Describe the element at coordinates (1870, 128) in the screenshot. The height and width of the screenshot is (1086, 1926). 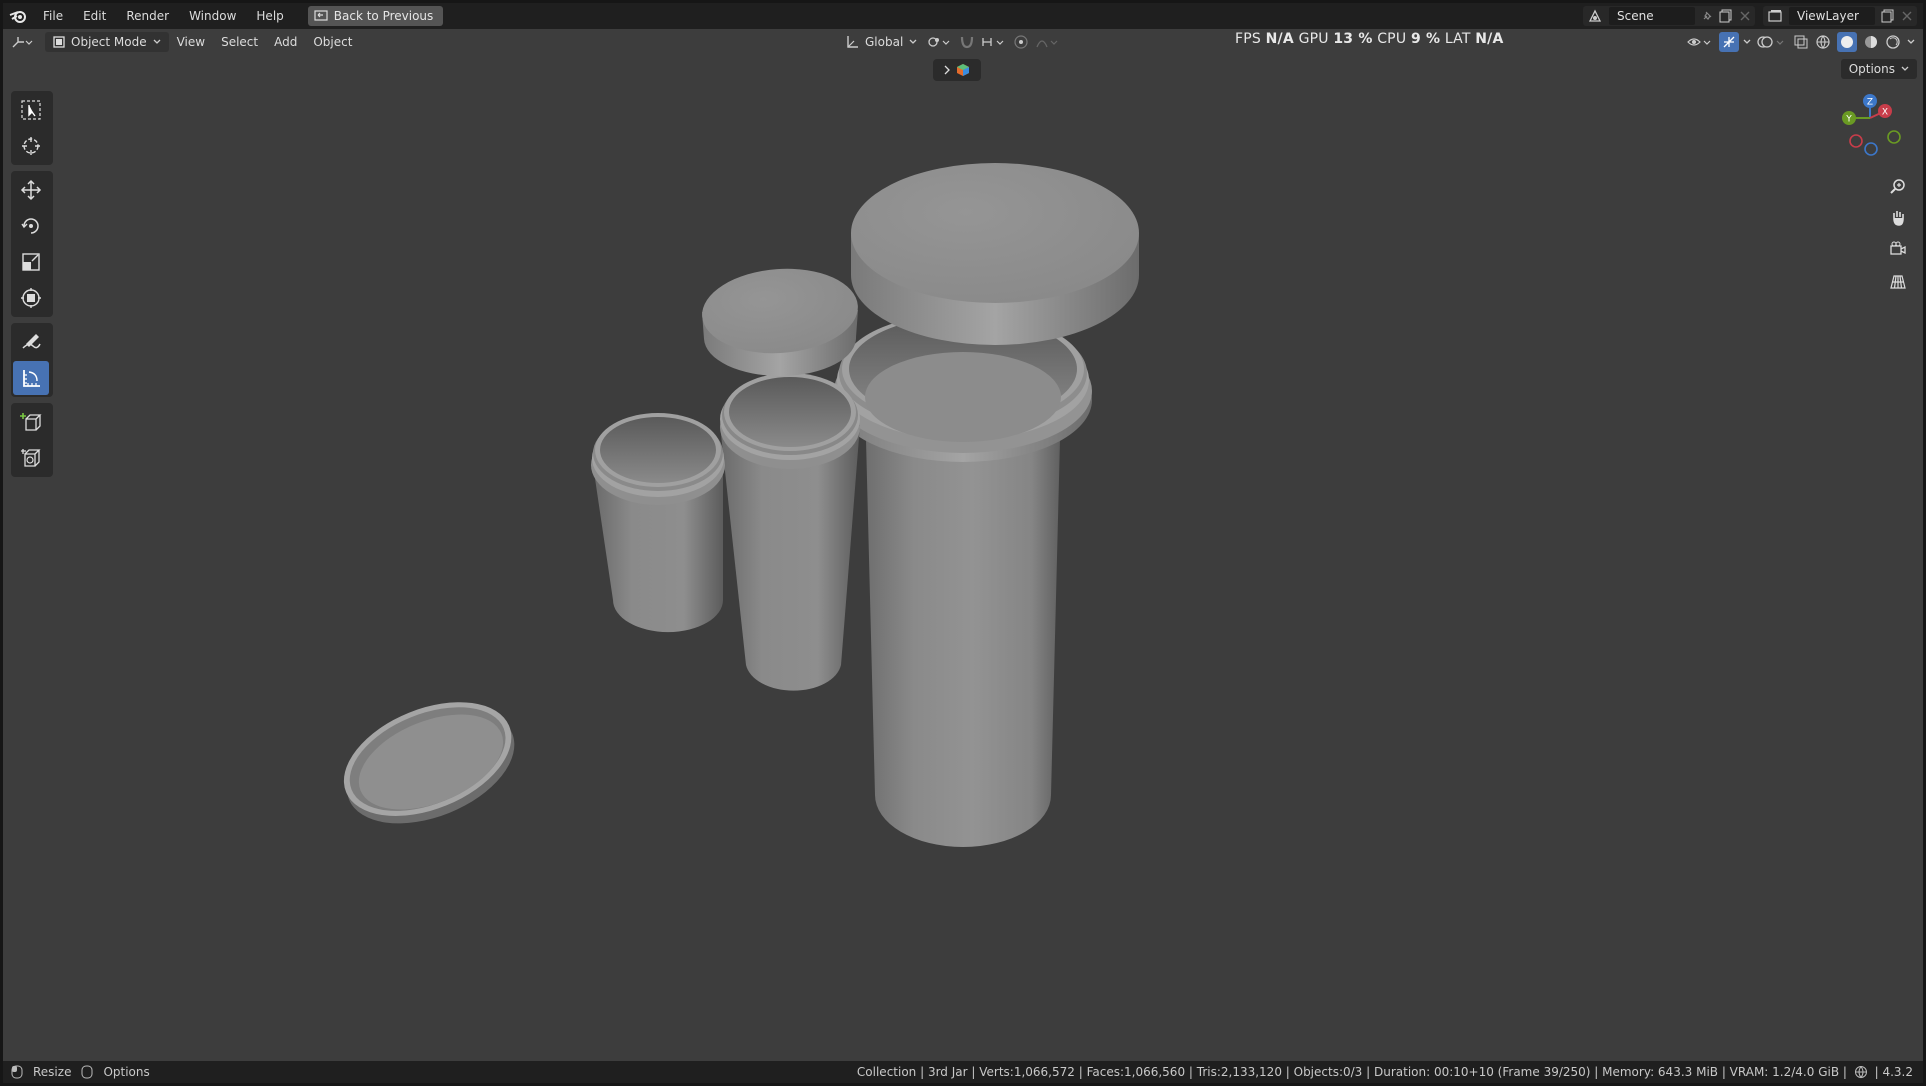
I see `navigation-gizmo: Z X Y` at that location.